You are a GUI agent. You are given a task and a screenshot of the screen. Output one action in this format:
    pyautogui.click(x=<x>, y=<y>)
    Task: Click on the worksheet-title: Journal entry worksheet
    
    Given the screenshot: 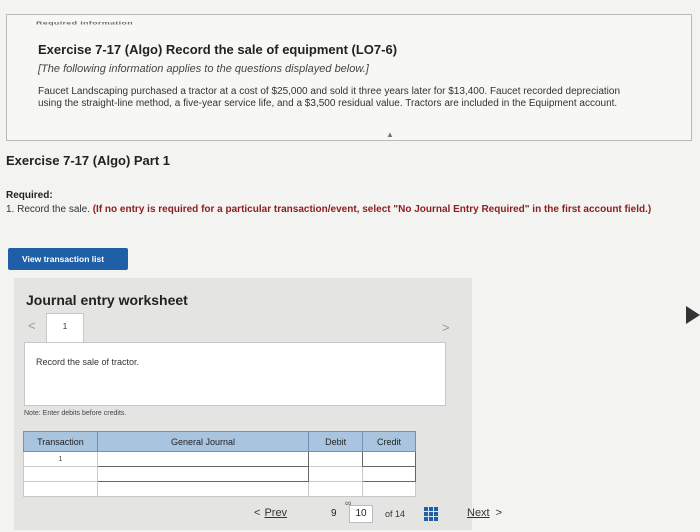 What is the action you would take?
    pyautogui.click(x=107, y=300)
    